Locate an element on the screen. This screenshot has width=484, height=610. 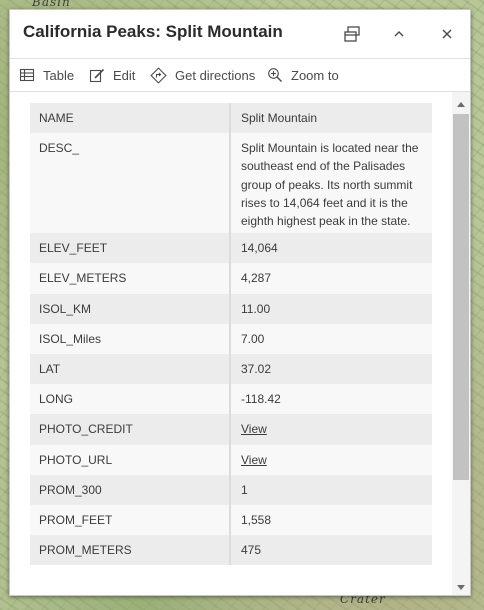
table-row: NAME Split Mountain is located at coordinates (231, 118).